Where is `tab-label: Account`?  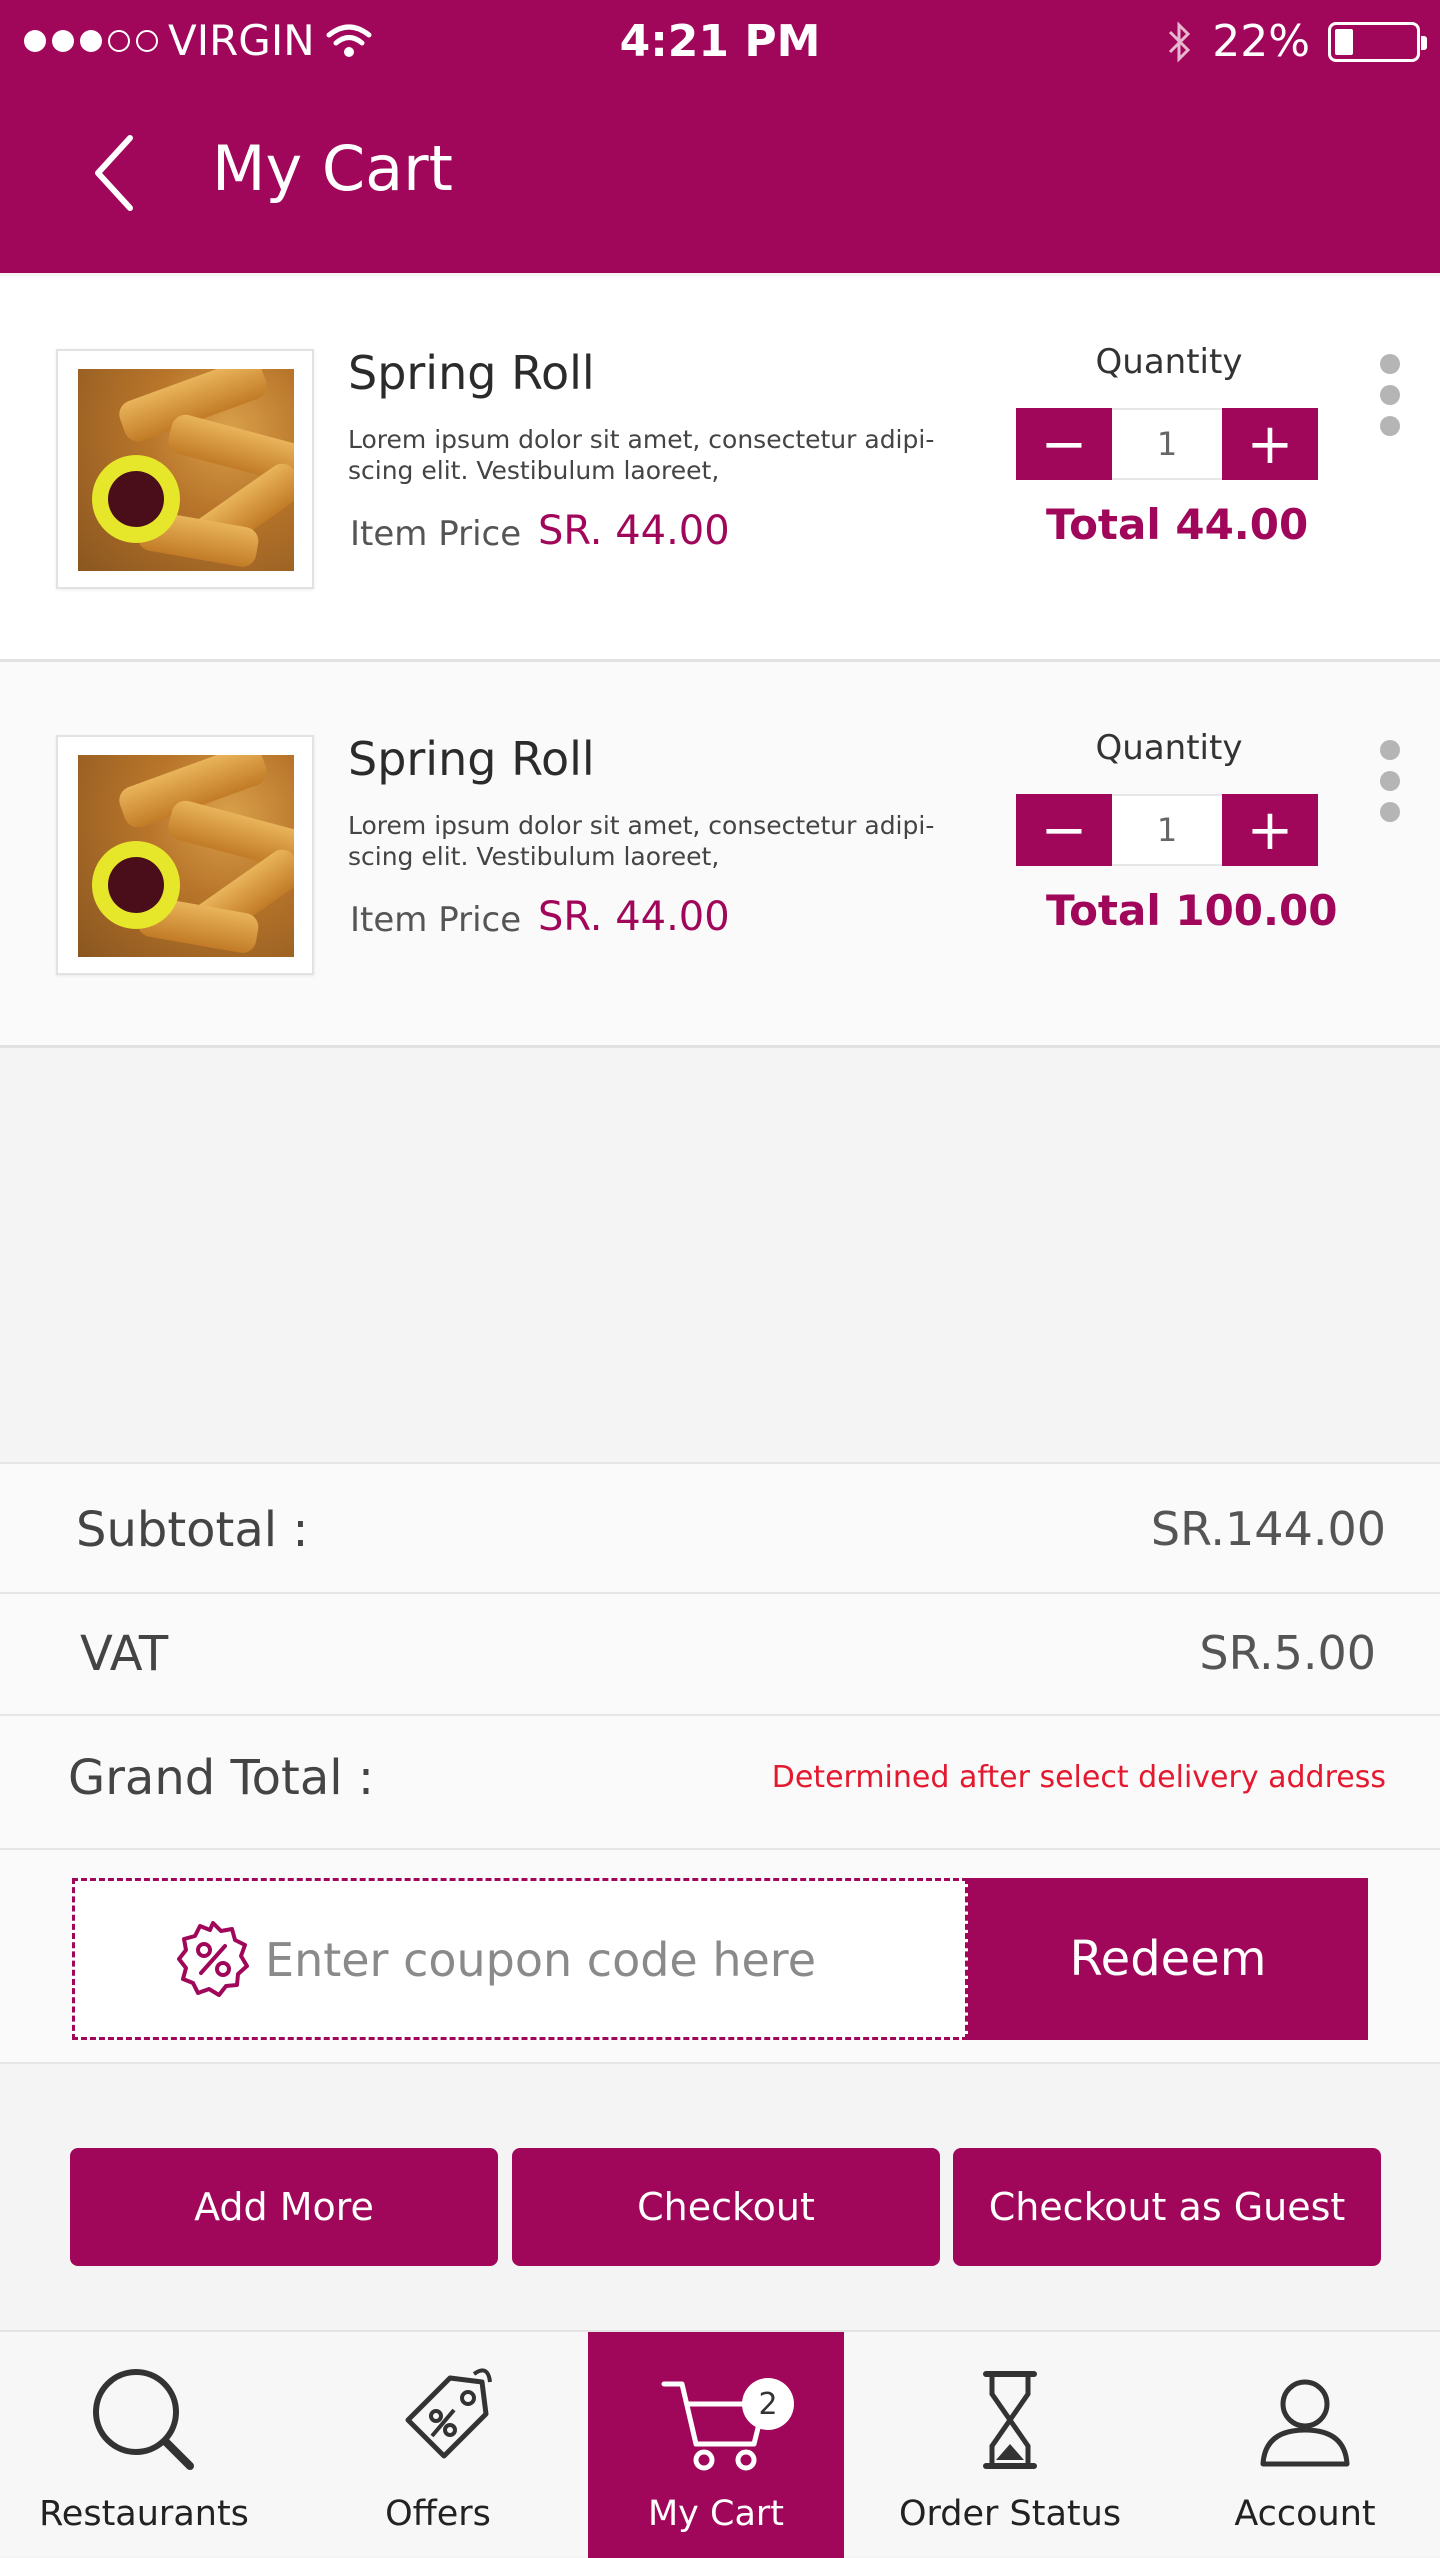
tab-label: Account is located at coordinates (1305, 2514).